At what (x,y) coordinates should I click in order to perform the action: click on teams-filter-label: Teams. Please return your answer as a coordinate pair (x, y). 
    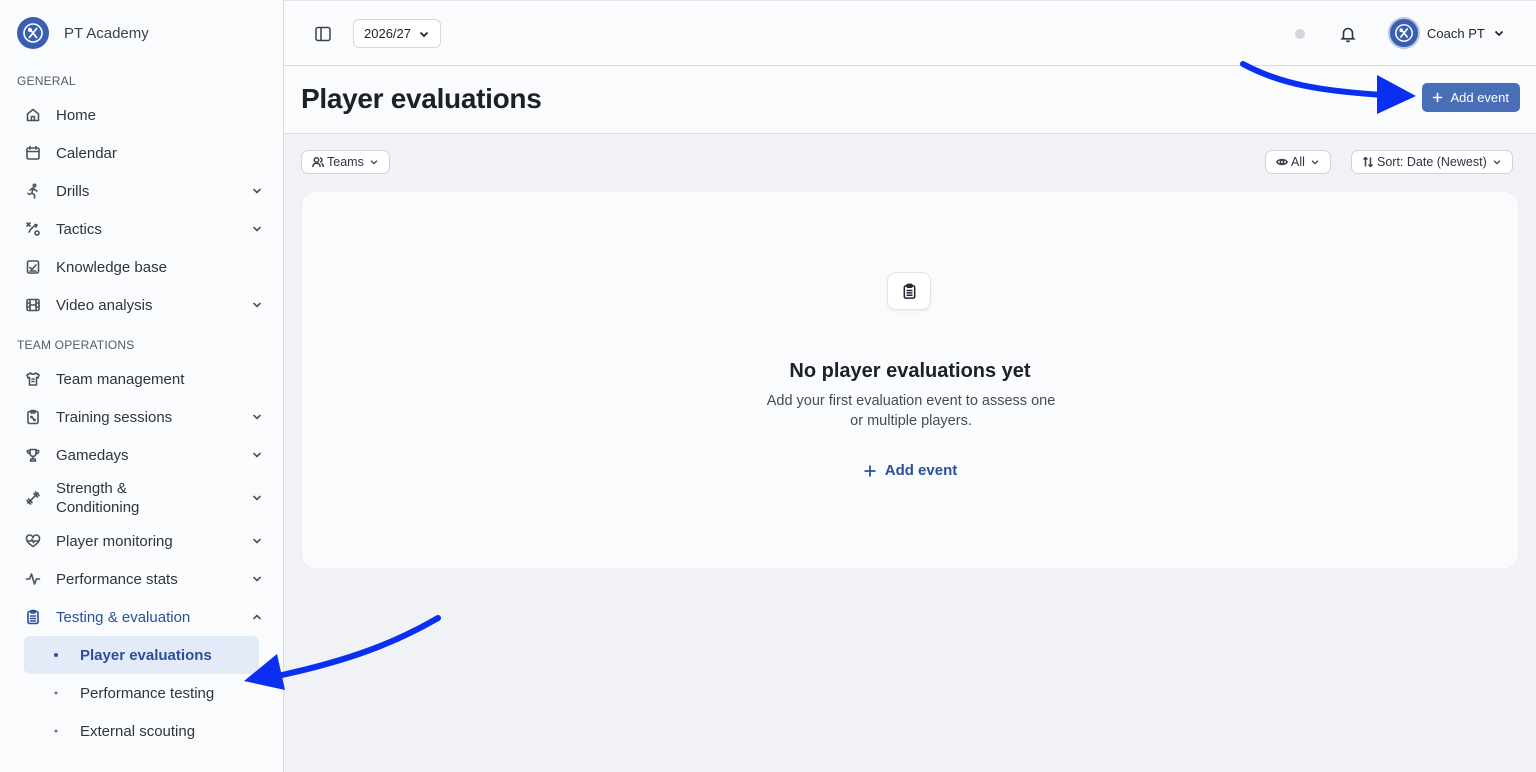
    Looking at the image, I should click on (345, 162).